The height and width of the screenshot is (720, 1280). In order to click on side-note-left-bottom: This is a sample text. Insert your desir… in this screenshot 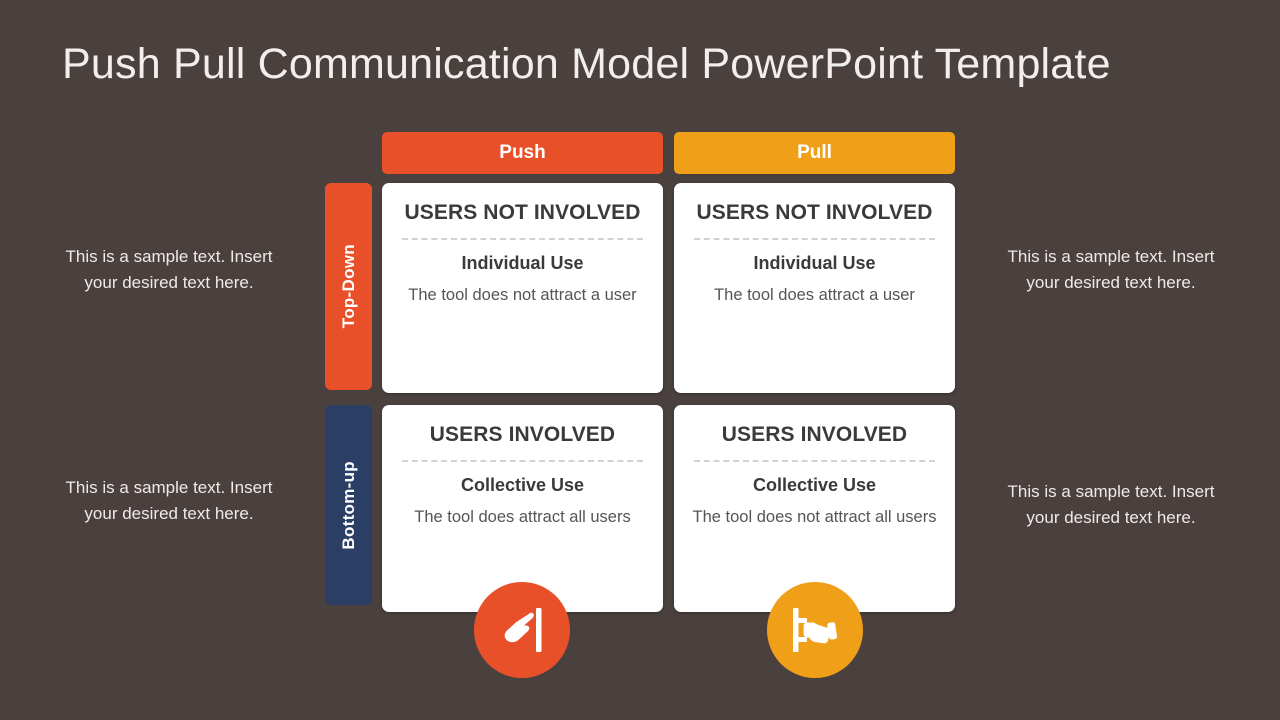, I will do `click(169, 500)`.